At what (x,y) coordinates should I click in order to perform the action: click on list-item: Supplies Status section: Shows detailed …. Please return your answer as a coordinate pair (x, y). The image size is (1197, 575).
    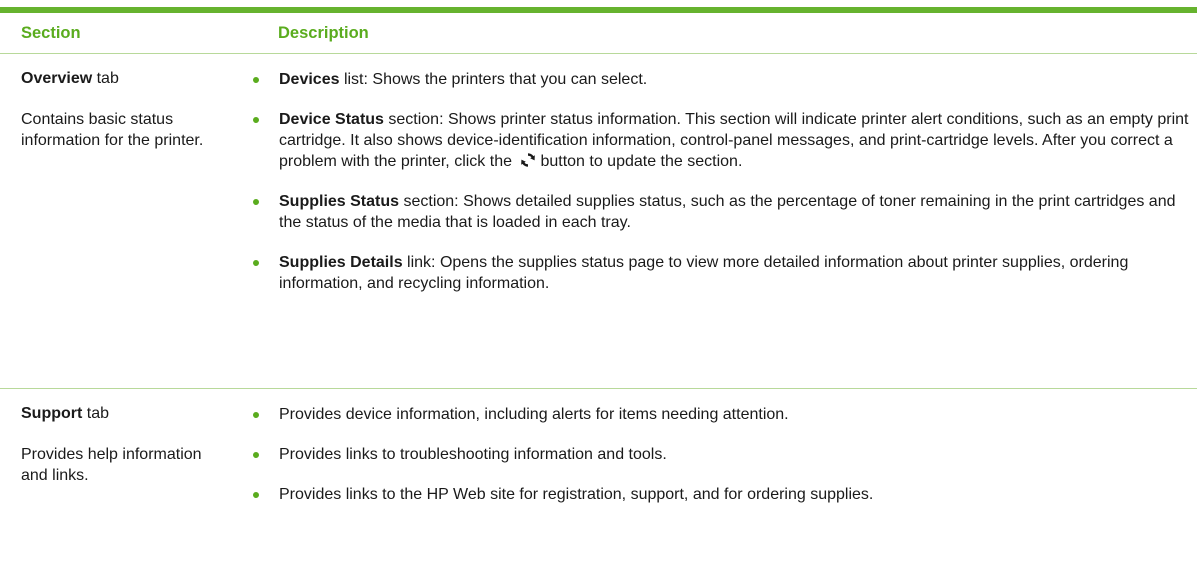
    Looking at the image, I should click on (715, 212).